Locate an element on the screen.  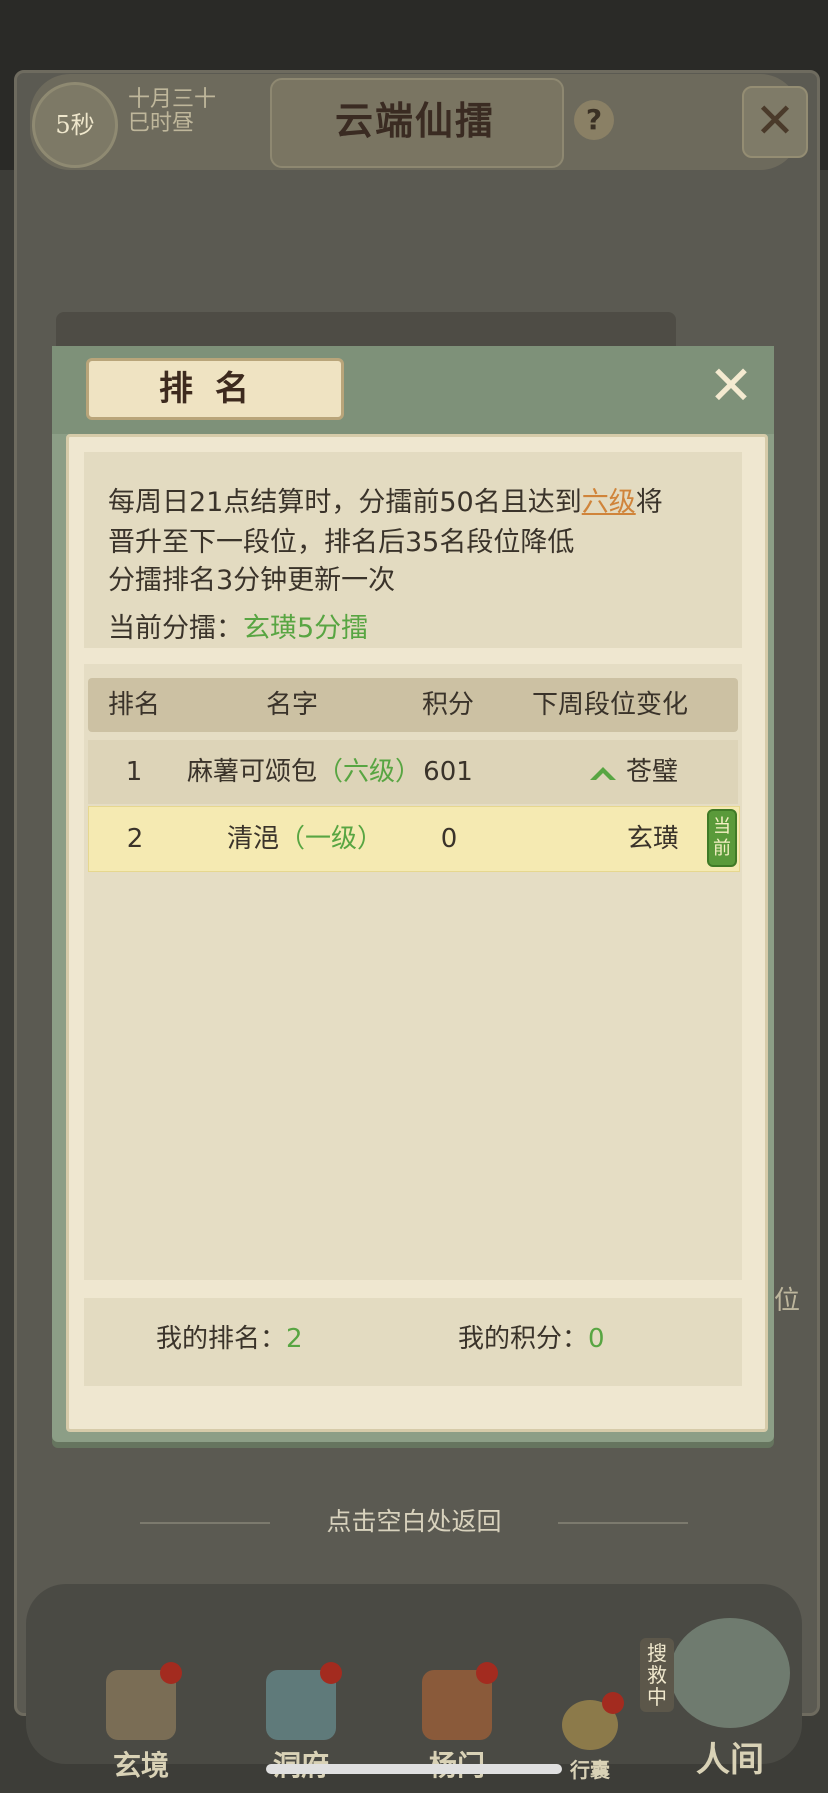
nav-xingnang: 行囊 is located at coordinates (590, 1737).